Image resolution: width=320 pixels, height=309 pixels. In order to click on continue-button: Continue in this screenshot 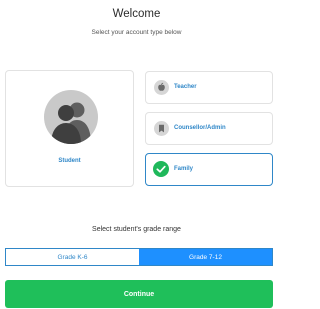, I will do `click(139, 294)`.